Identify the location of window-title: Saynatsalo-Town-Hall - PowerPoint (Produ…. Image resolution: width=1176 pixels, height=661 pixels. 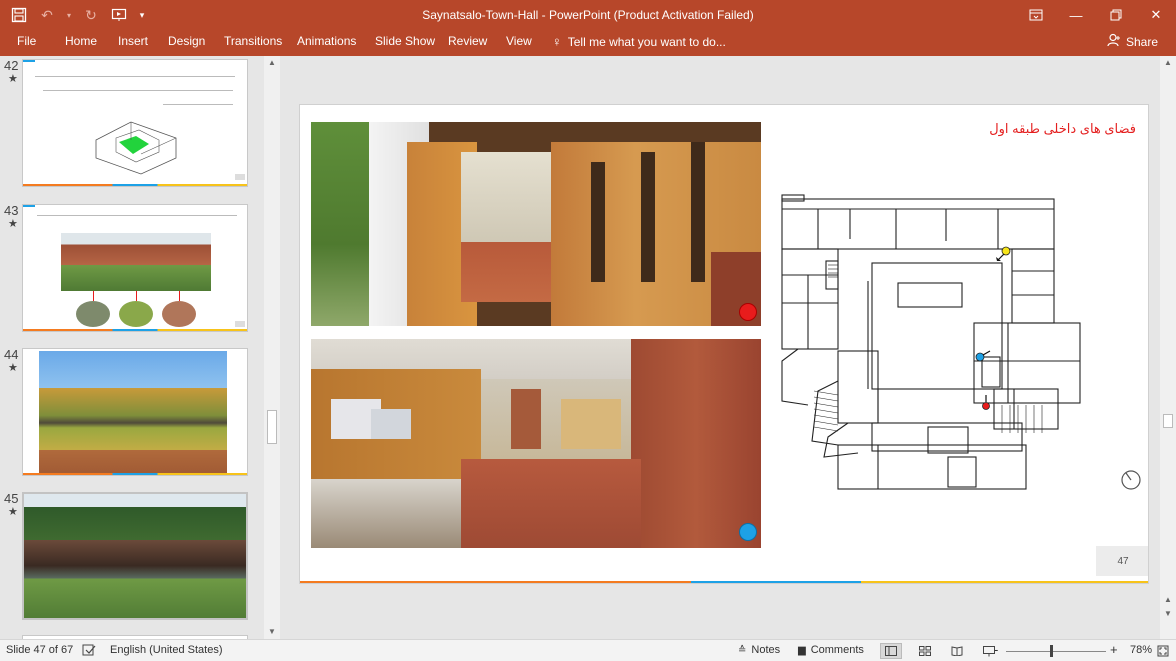
(588, 15).